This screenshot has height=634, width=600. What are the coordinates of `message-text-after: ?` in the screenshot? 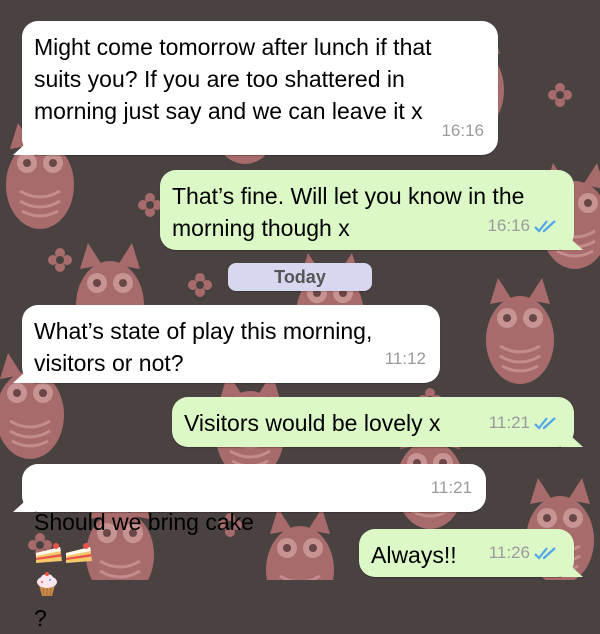 It's located at (40, 618).